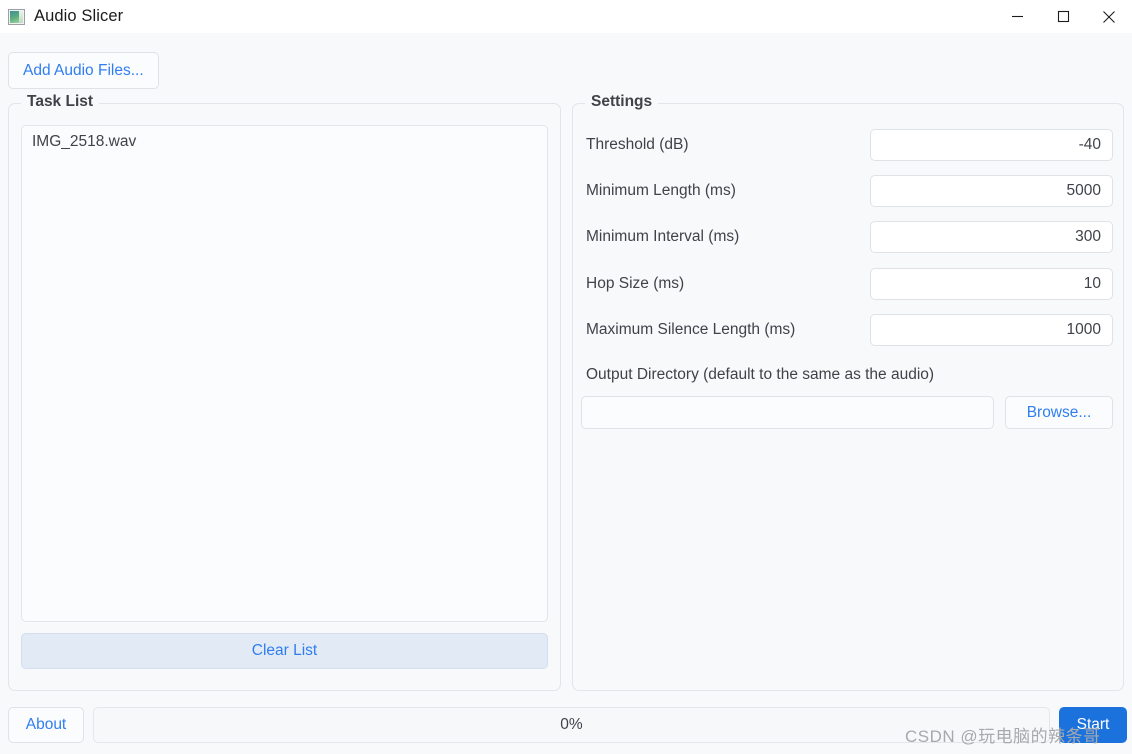 This screenshot has height=754, width=1132. What do you see at coordinates (635, 283) in the screenshot?
I see `hop-size-label: Hop Size (ms)` at bounding box center [635, 283].